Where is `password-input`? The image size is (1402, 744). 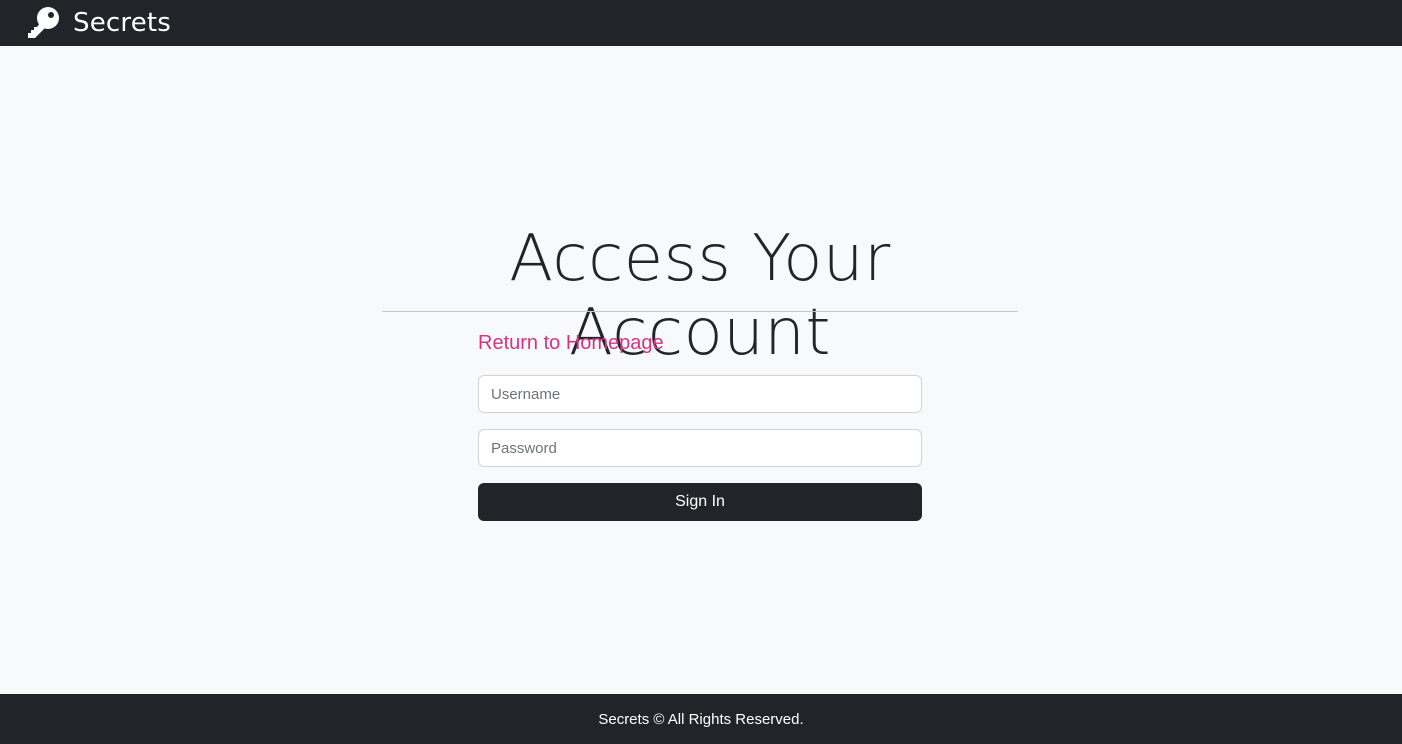 password-input is located at coordinates (700, 448).